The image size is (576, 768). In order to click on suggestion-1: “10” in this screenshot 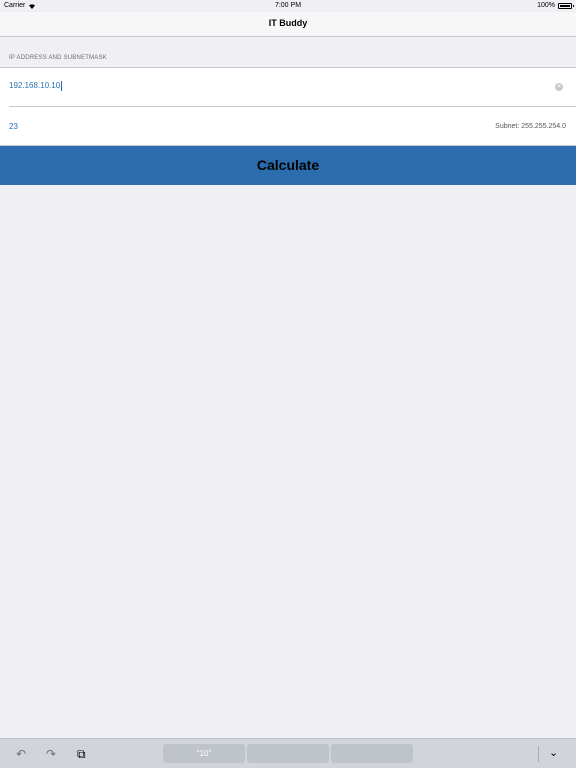, I will do `click(204, 753)`.